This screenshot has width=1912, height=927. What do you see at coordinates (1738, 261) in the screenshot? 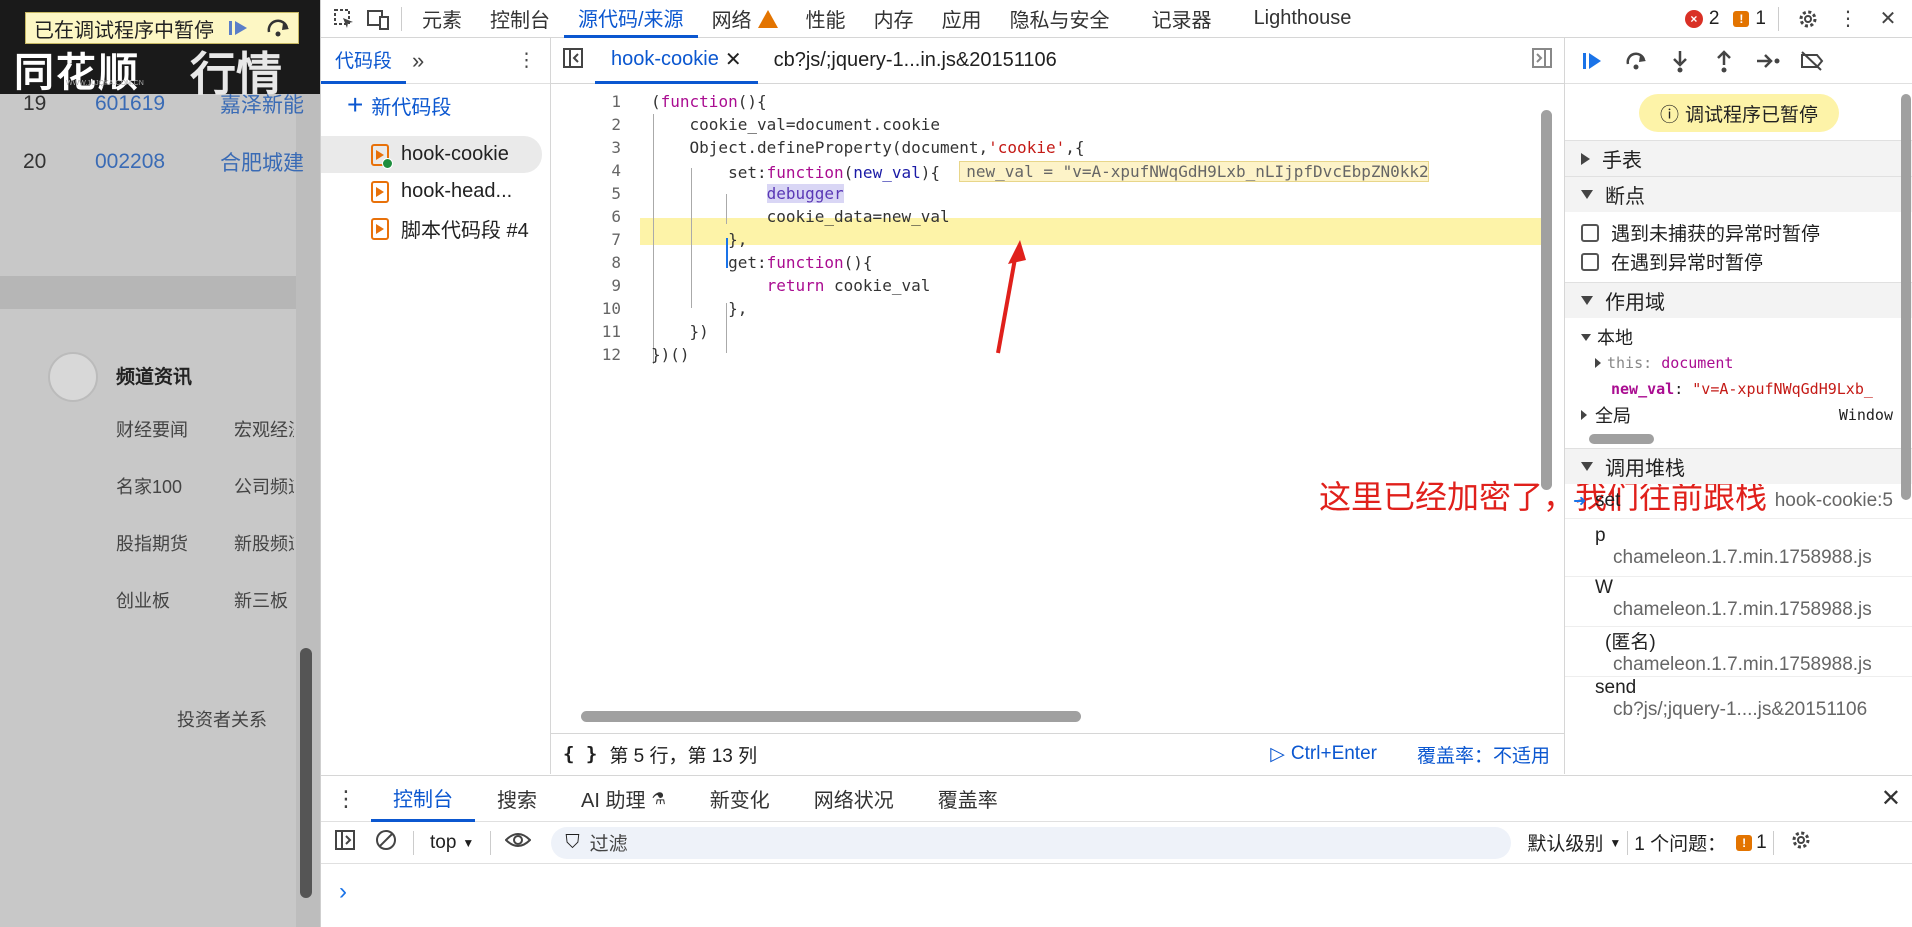
I see `pause-caught-checkbox: 在遇到异常时暂停` at bounding box center [1738, 261].